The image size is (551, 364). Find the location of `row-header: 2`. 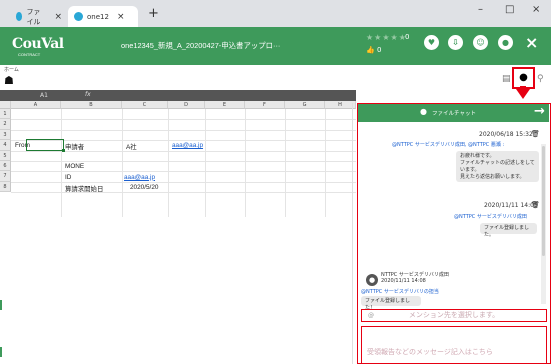

row-header: 2 is located at coordinates (5, 124).